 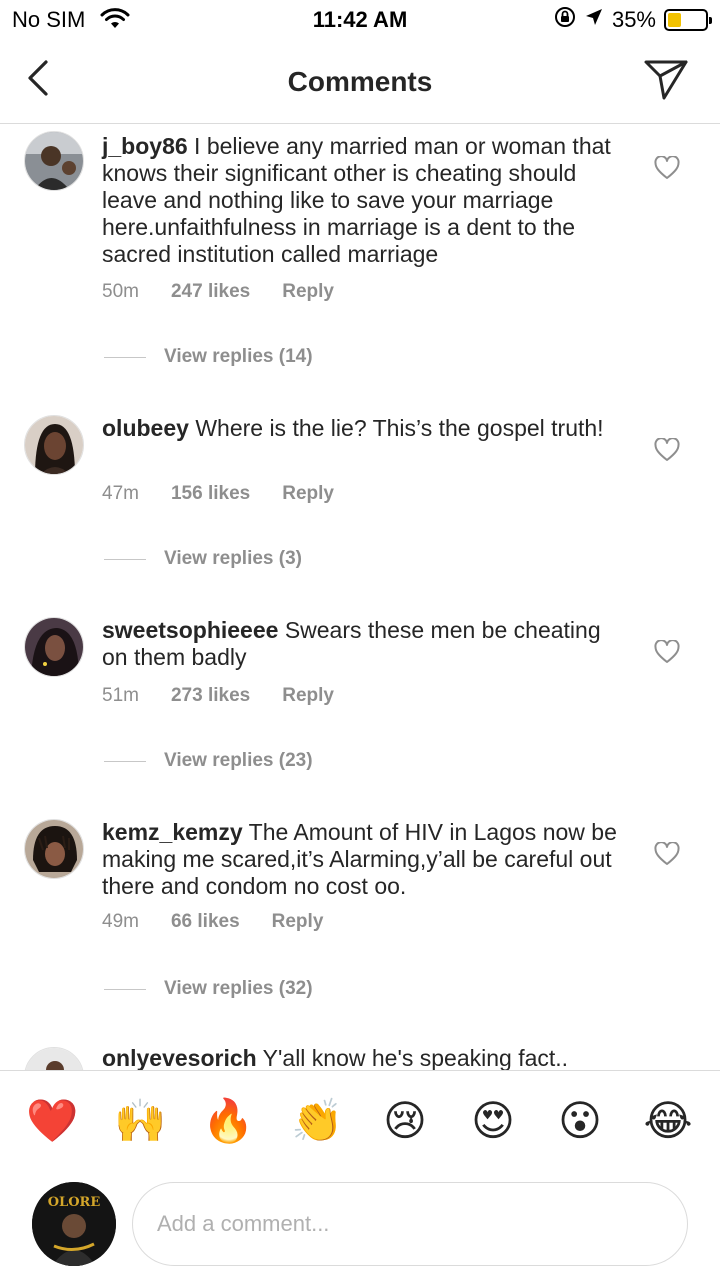 I want to click on crying-face-emoji-button: 😢, so click(x=405, y=1121).